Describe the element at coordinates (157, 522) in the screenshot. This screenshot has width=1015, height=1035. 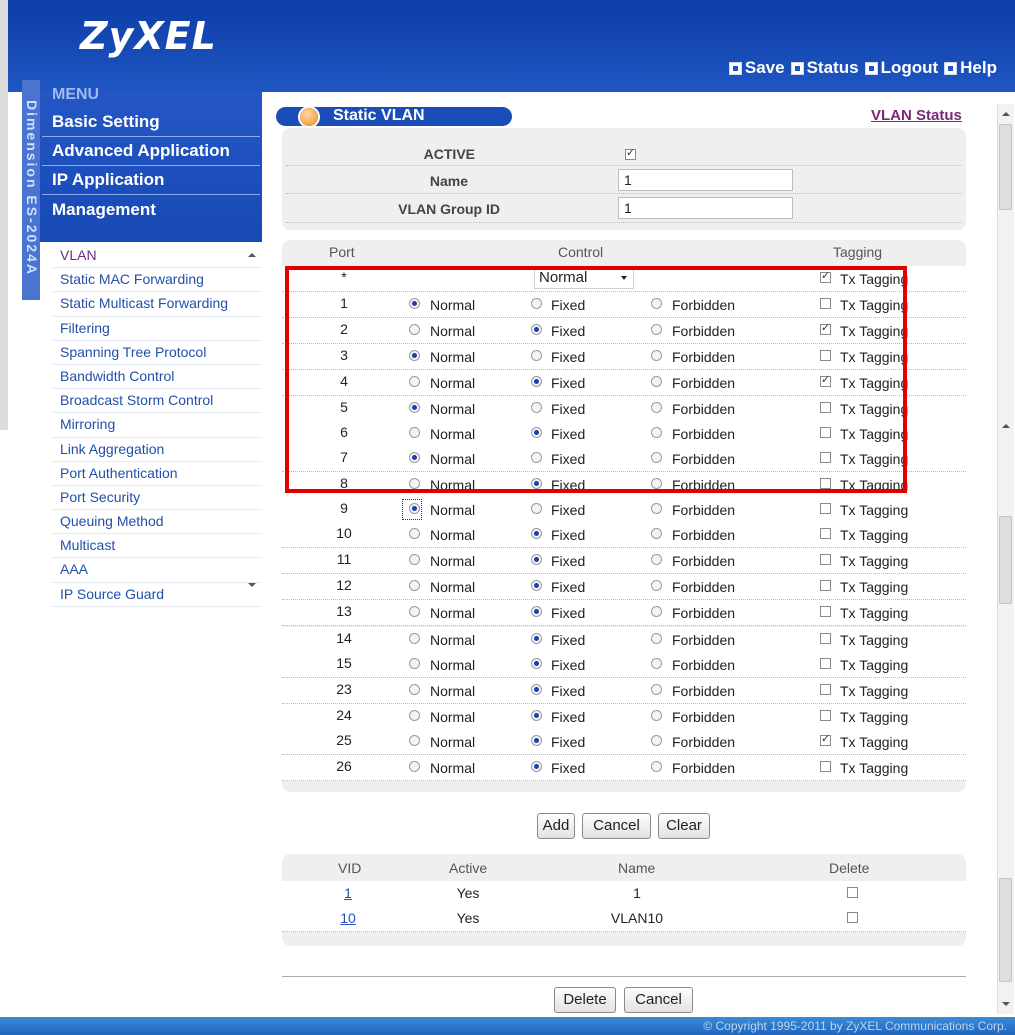
I see `submenu-queuing-method: Queuing Method` at that location.